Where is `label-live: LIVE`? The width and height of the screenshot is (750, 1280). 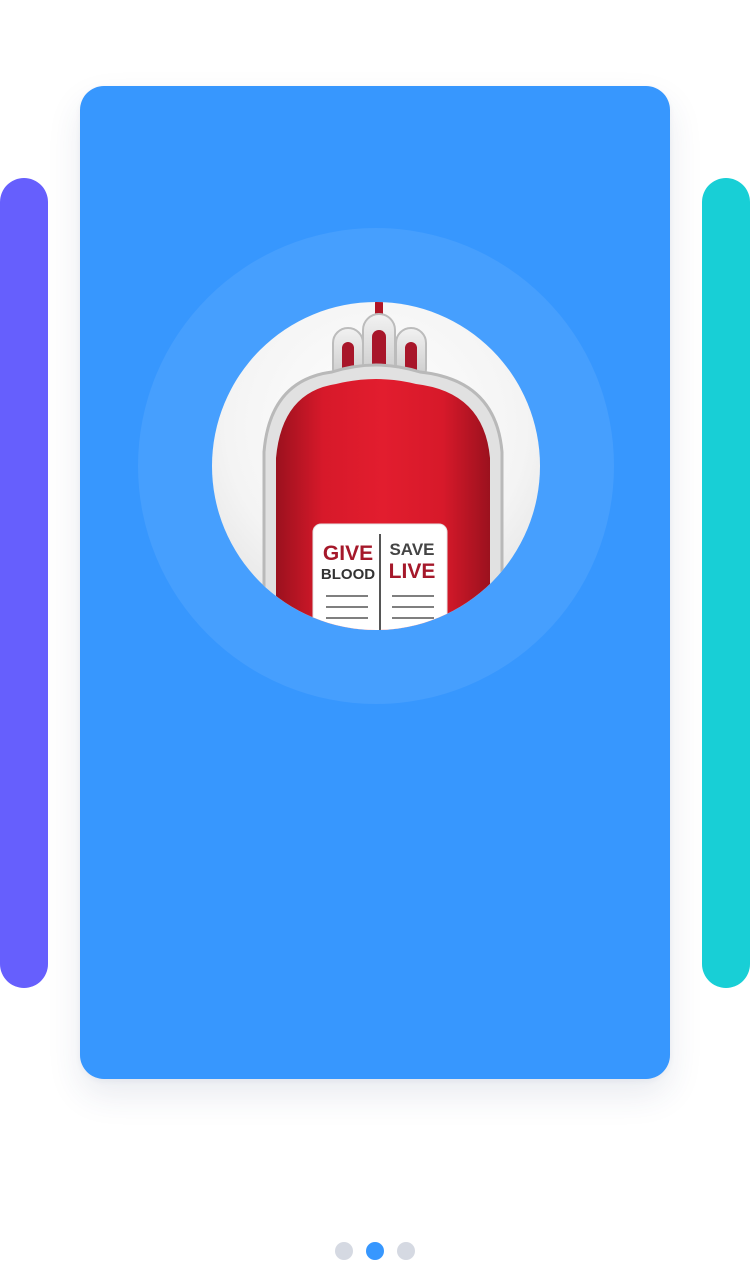
label-live: LIVE is located at coordinates (412, 571).